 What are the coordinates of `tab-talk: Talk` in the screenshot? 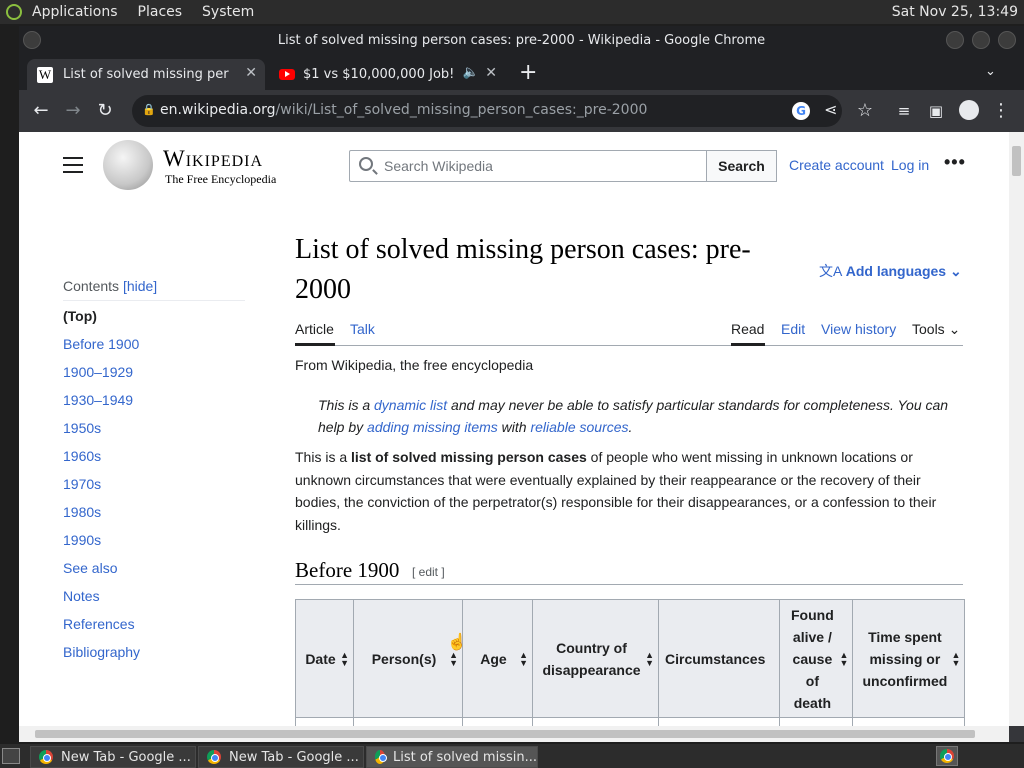 It's located at (362, 329).